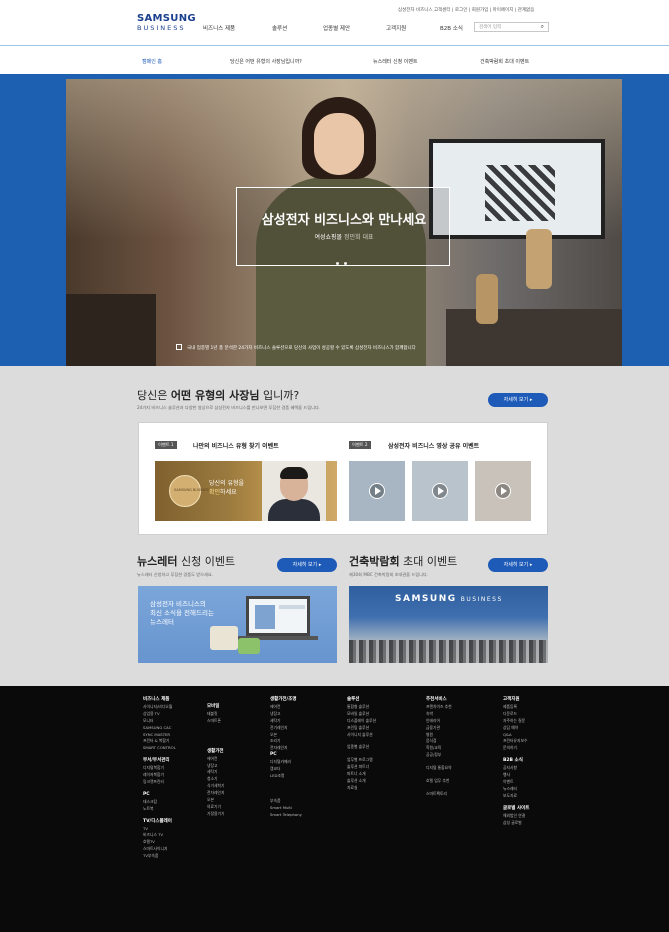 The height and width of the screenshot is (932, 669). I want to click on footer-link: 행사, so click(516, 775).